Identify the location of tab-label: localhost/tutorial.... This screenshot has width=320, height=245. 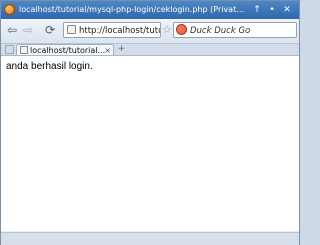
(68, 50).